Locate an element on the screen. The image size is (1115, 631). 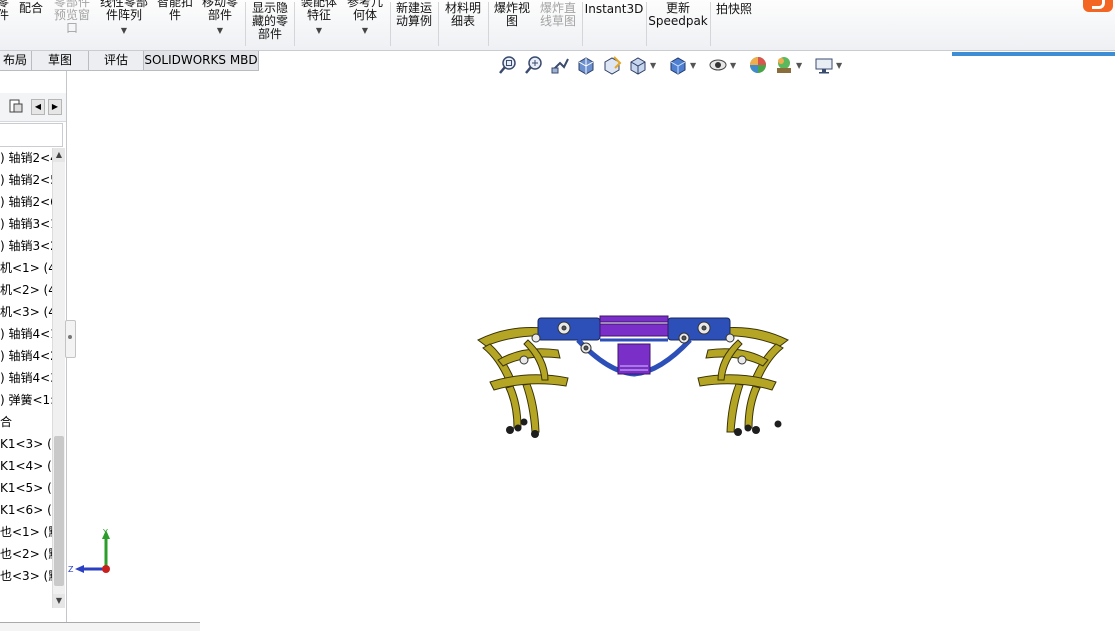
battery-pack is located at coordinates (634, 330).